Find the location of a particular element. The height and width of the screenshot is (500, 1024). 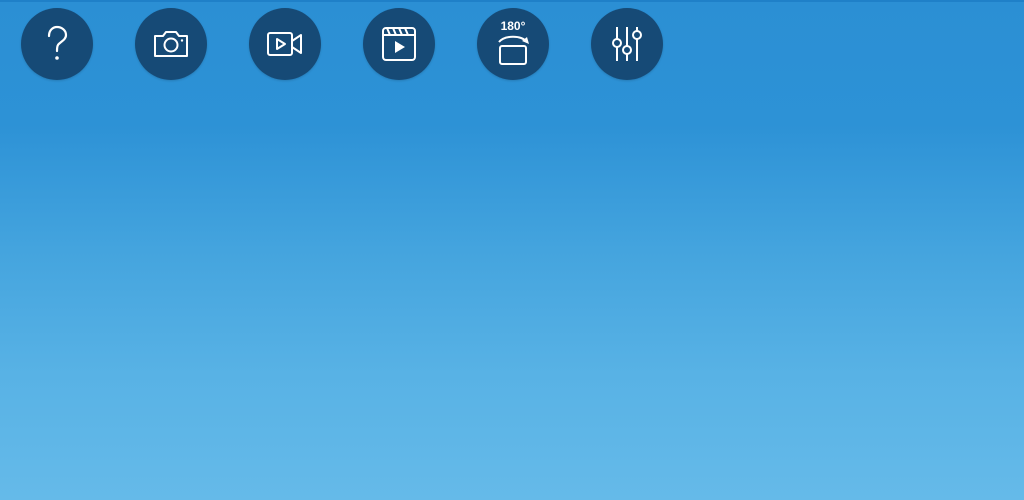

video-record-icon is located at coordinates (284, 44).